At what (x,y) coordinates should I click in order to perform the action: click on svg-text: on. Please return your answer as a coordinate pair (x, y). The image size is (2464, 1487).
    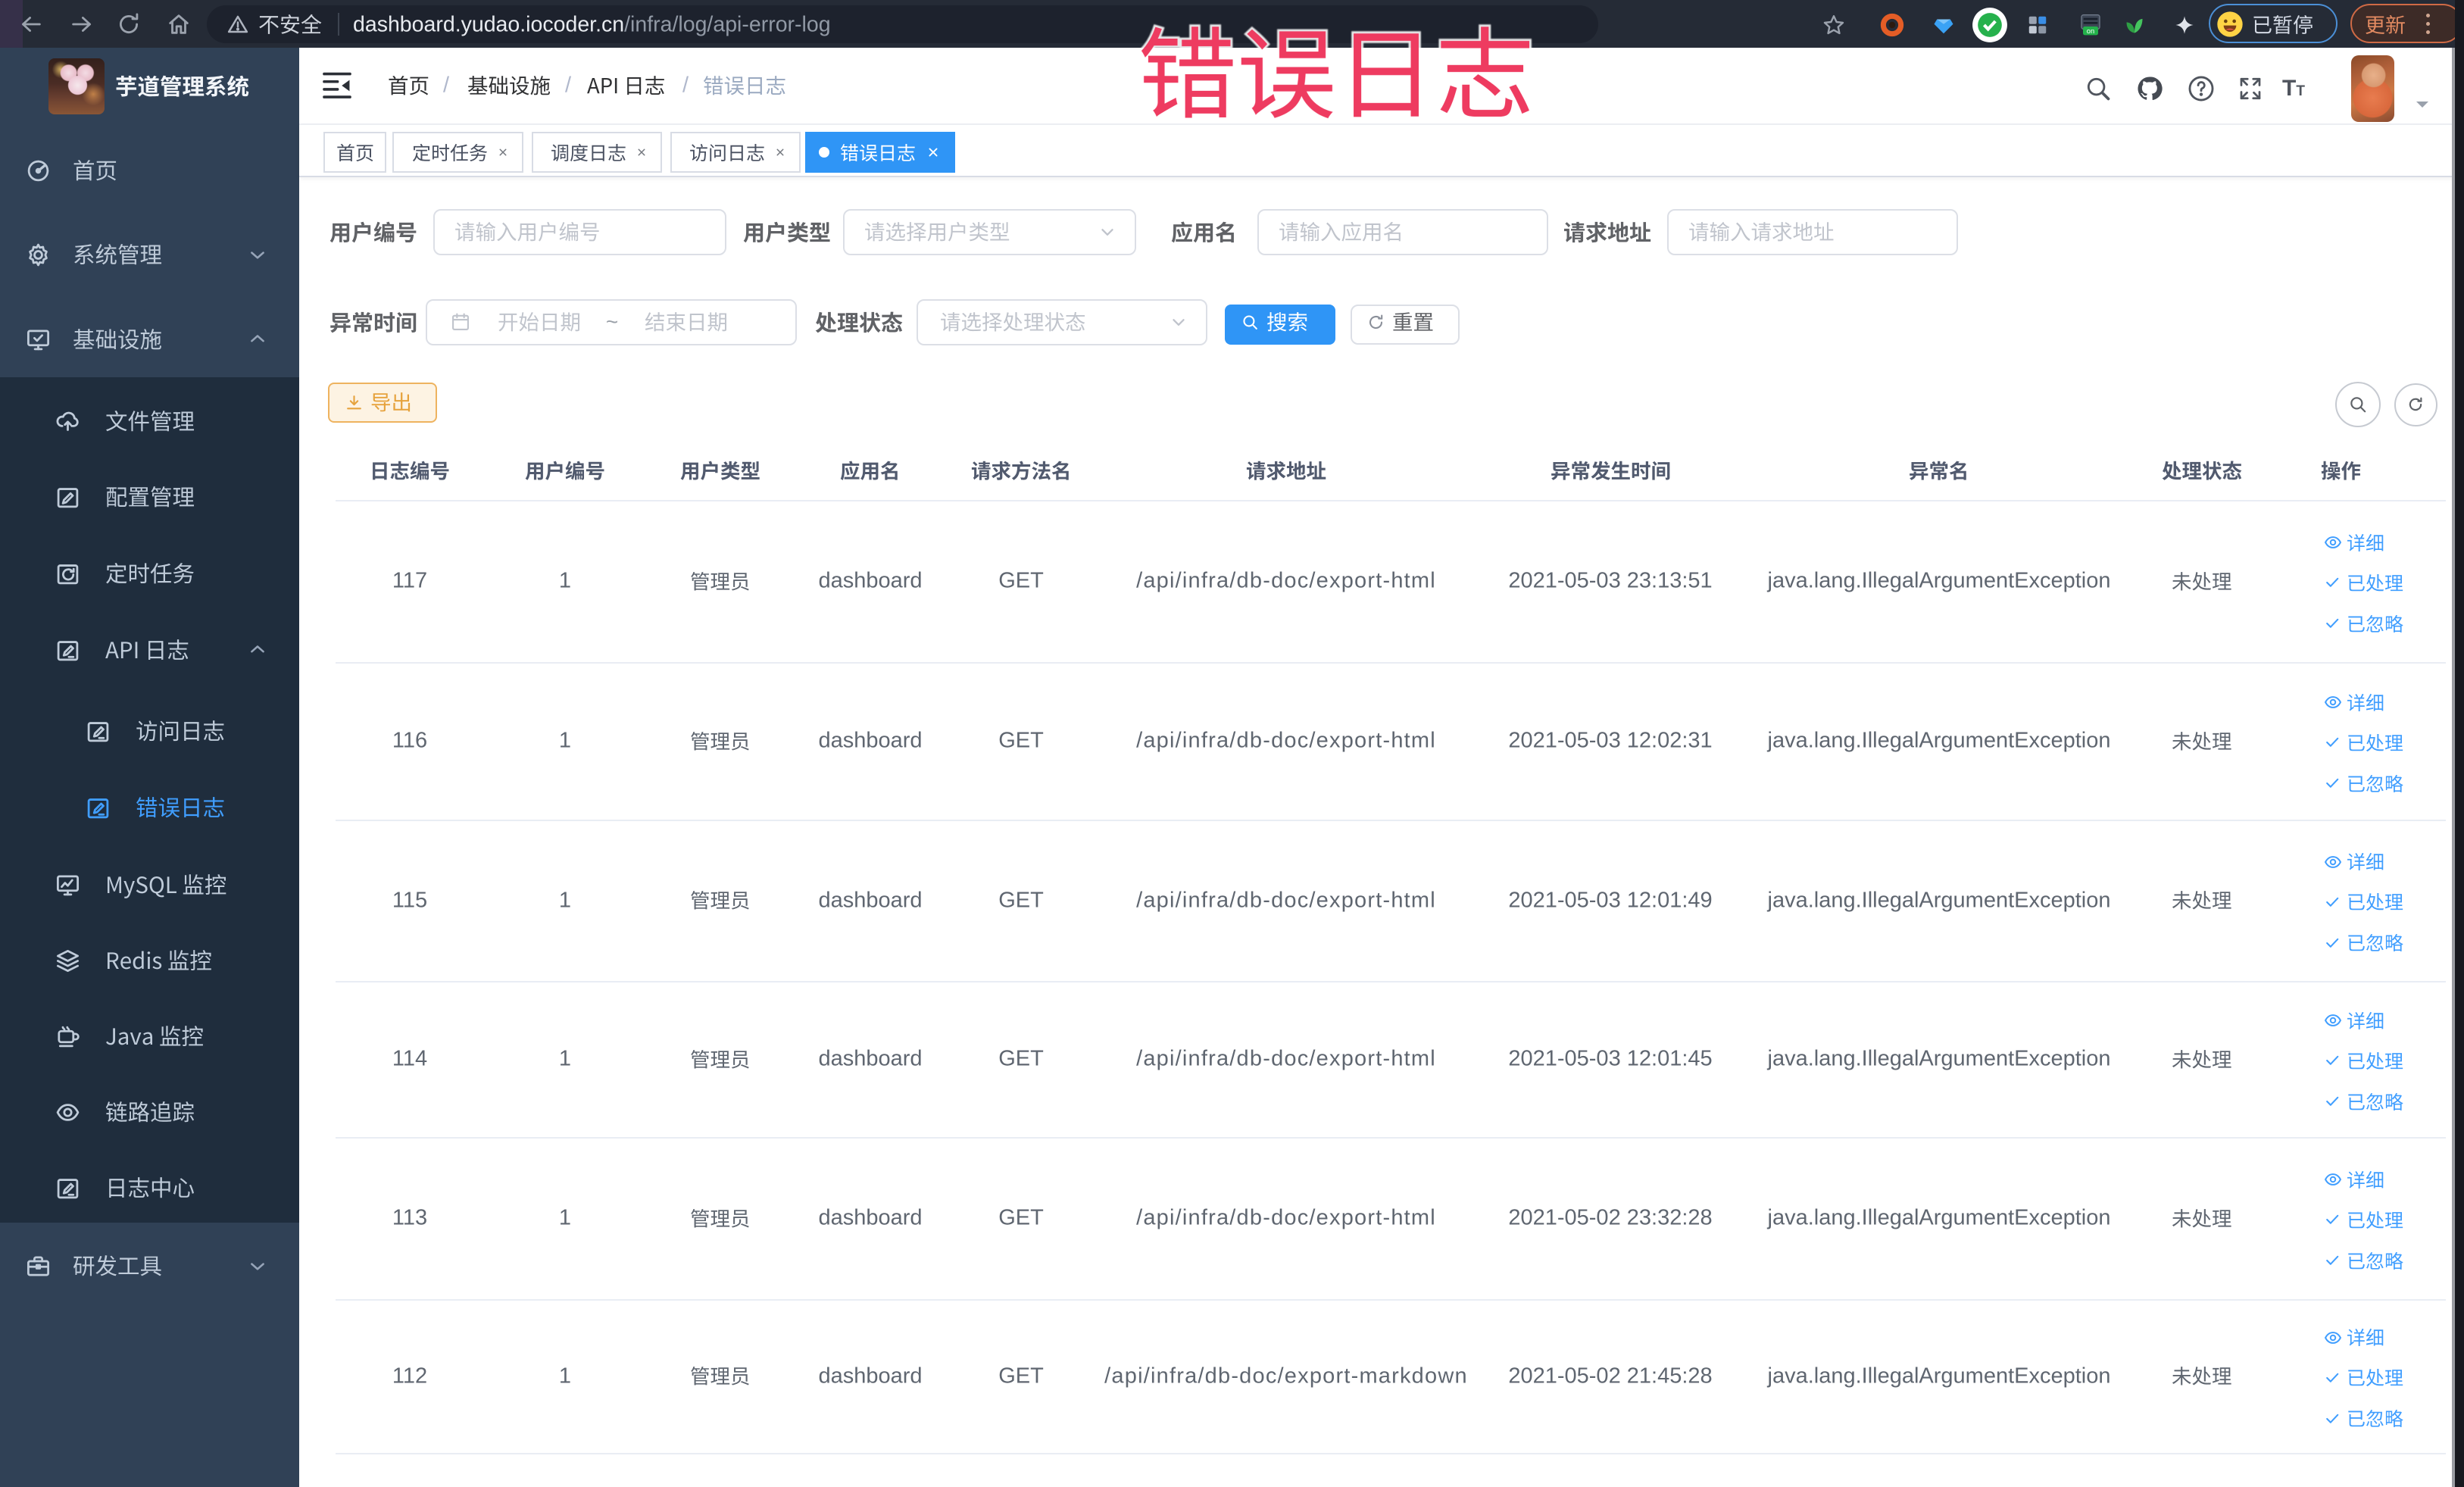
    Looking at the image, I should click on (2090, 31).